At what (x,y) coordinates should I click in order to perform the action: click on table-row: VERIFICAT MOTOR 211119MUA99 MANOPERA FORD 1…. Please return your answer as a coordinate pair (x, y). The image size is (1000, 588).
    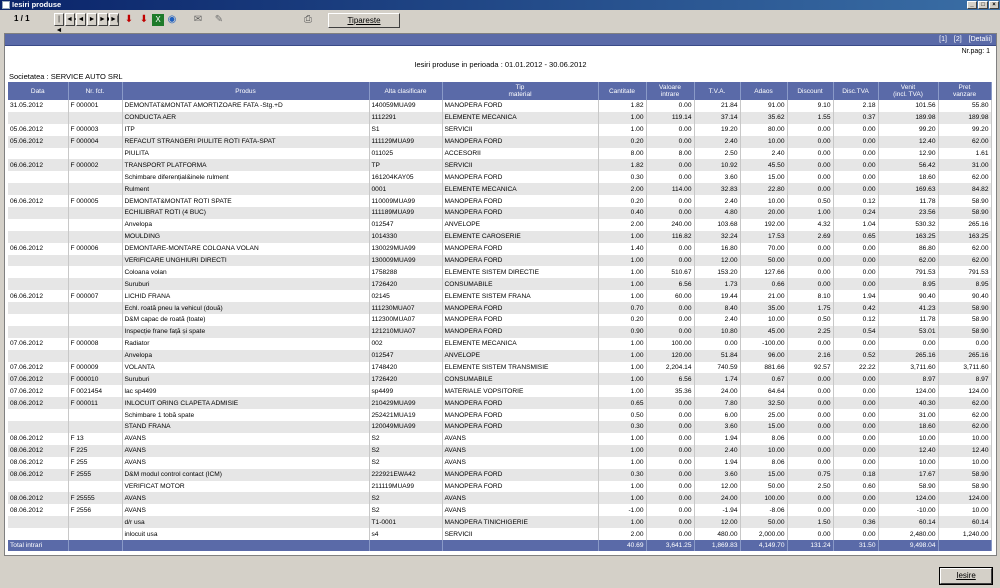
    Looking at the image, I should click on (500, 486).